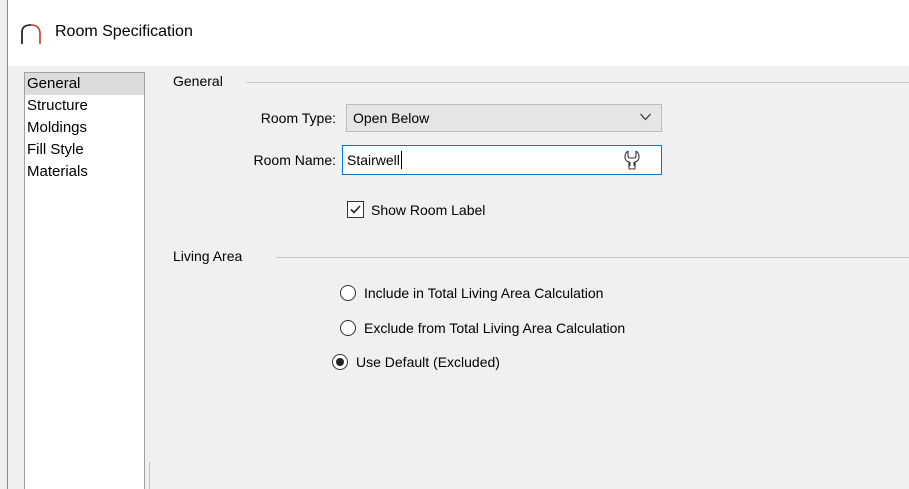  I want to click on radio-use-default, so click(340, 362).